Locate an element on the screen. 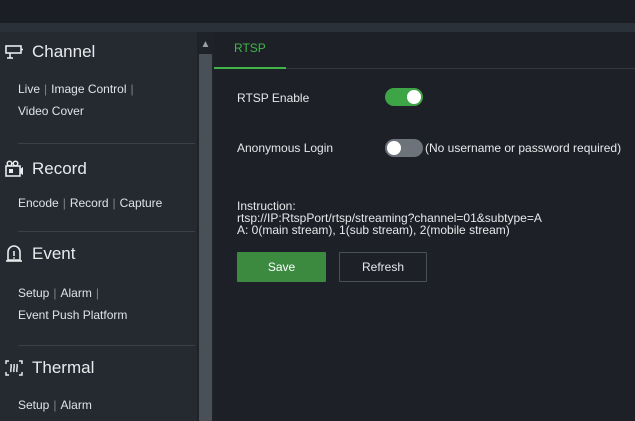 This screenshot has height=421, width=635. top-bar is located at coordinates (317, 11).